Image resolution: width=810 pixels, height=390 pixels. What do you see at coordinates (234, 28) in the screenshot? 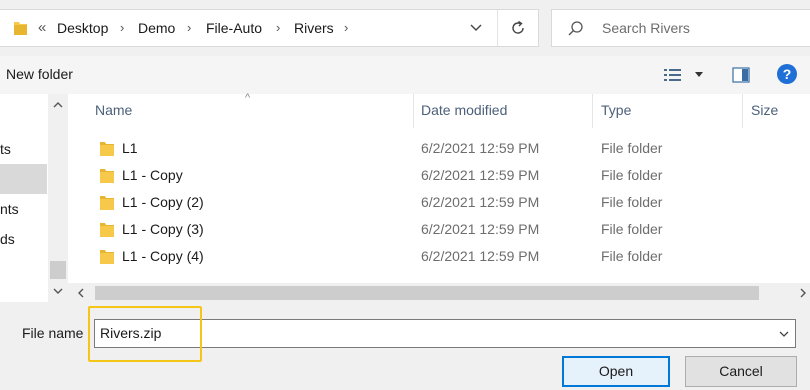
I see `breadcrumb-file-auto: File-Auto` at bounding box center [234, 28].